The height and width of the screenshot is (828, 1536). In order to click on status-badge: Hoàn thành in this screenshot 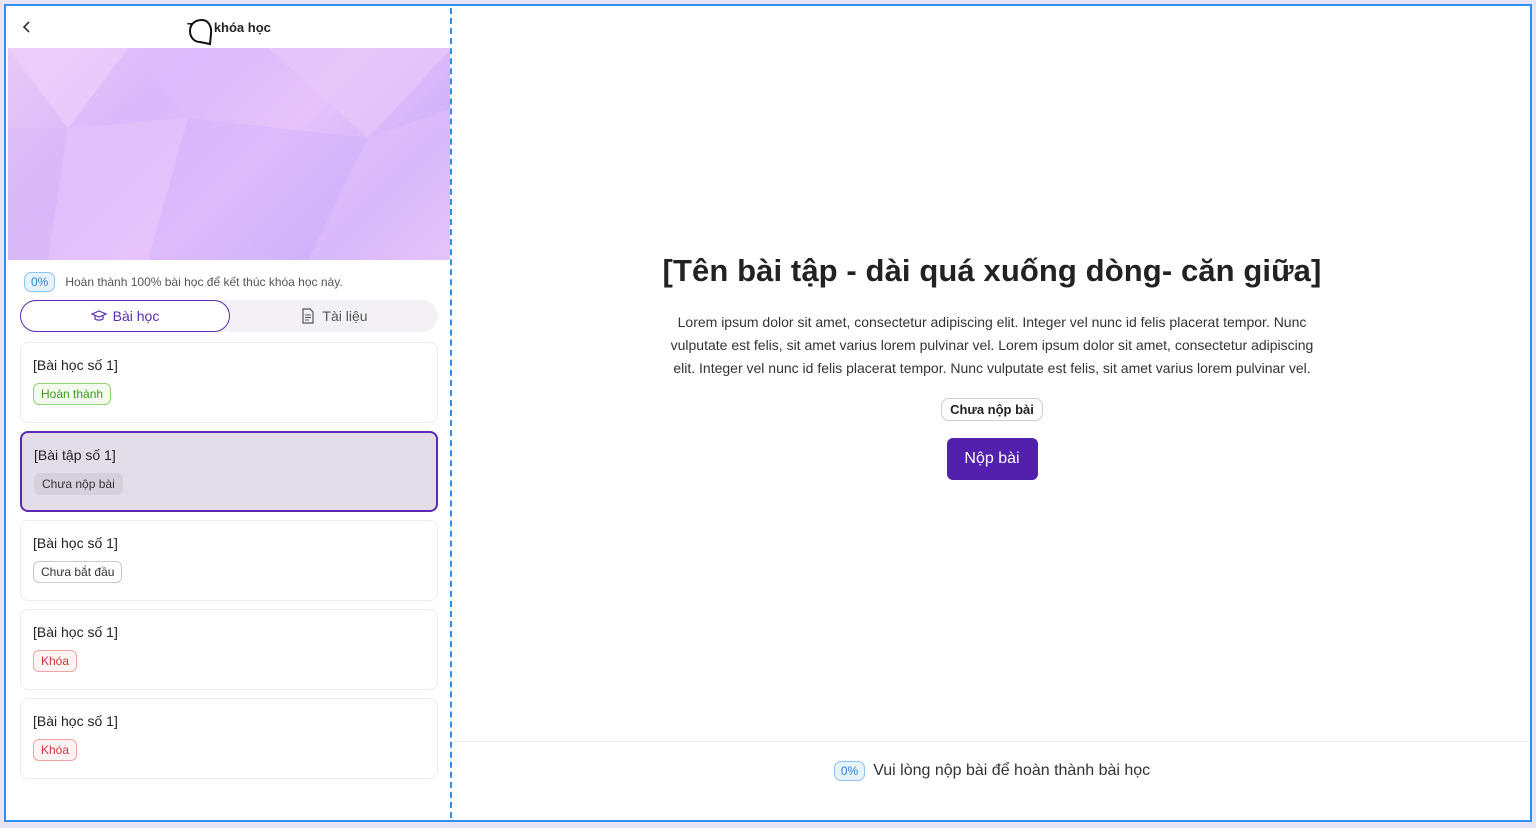, I will do `click(72, 394)`.